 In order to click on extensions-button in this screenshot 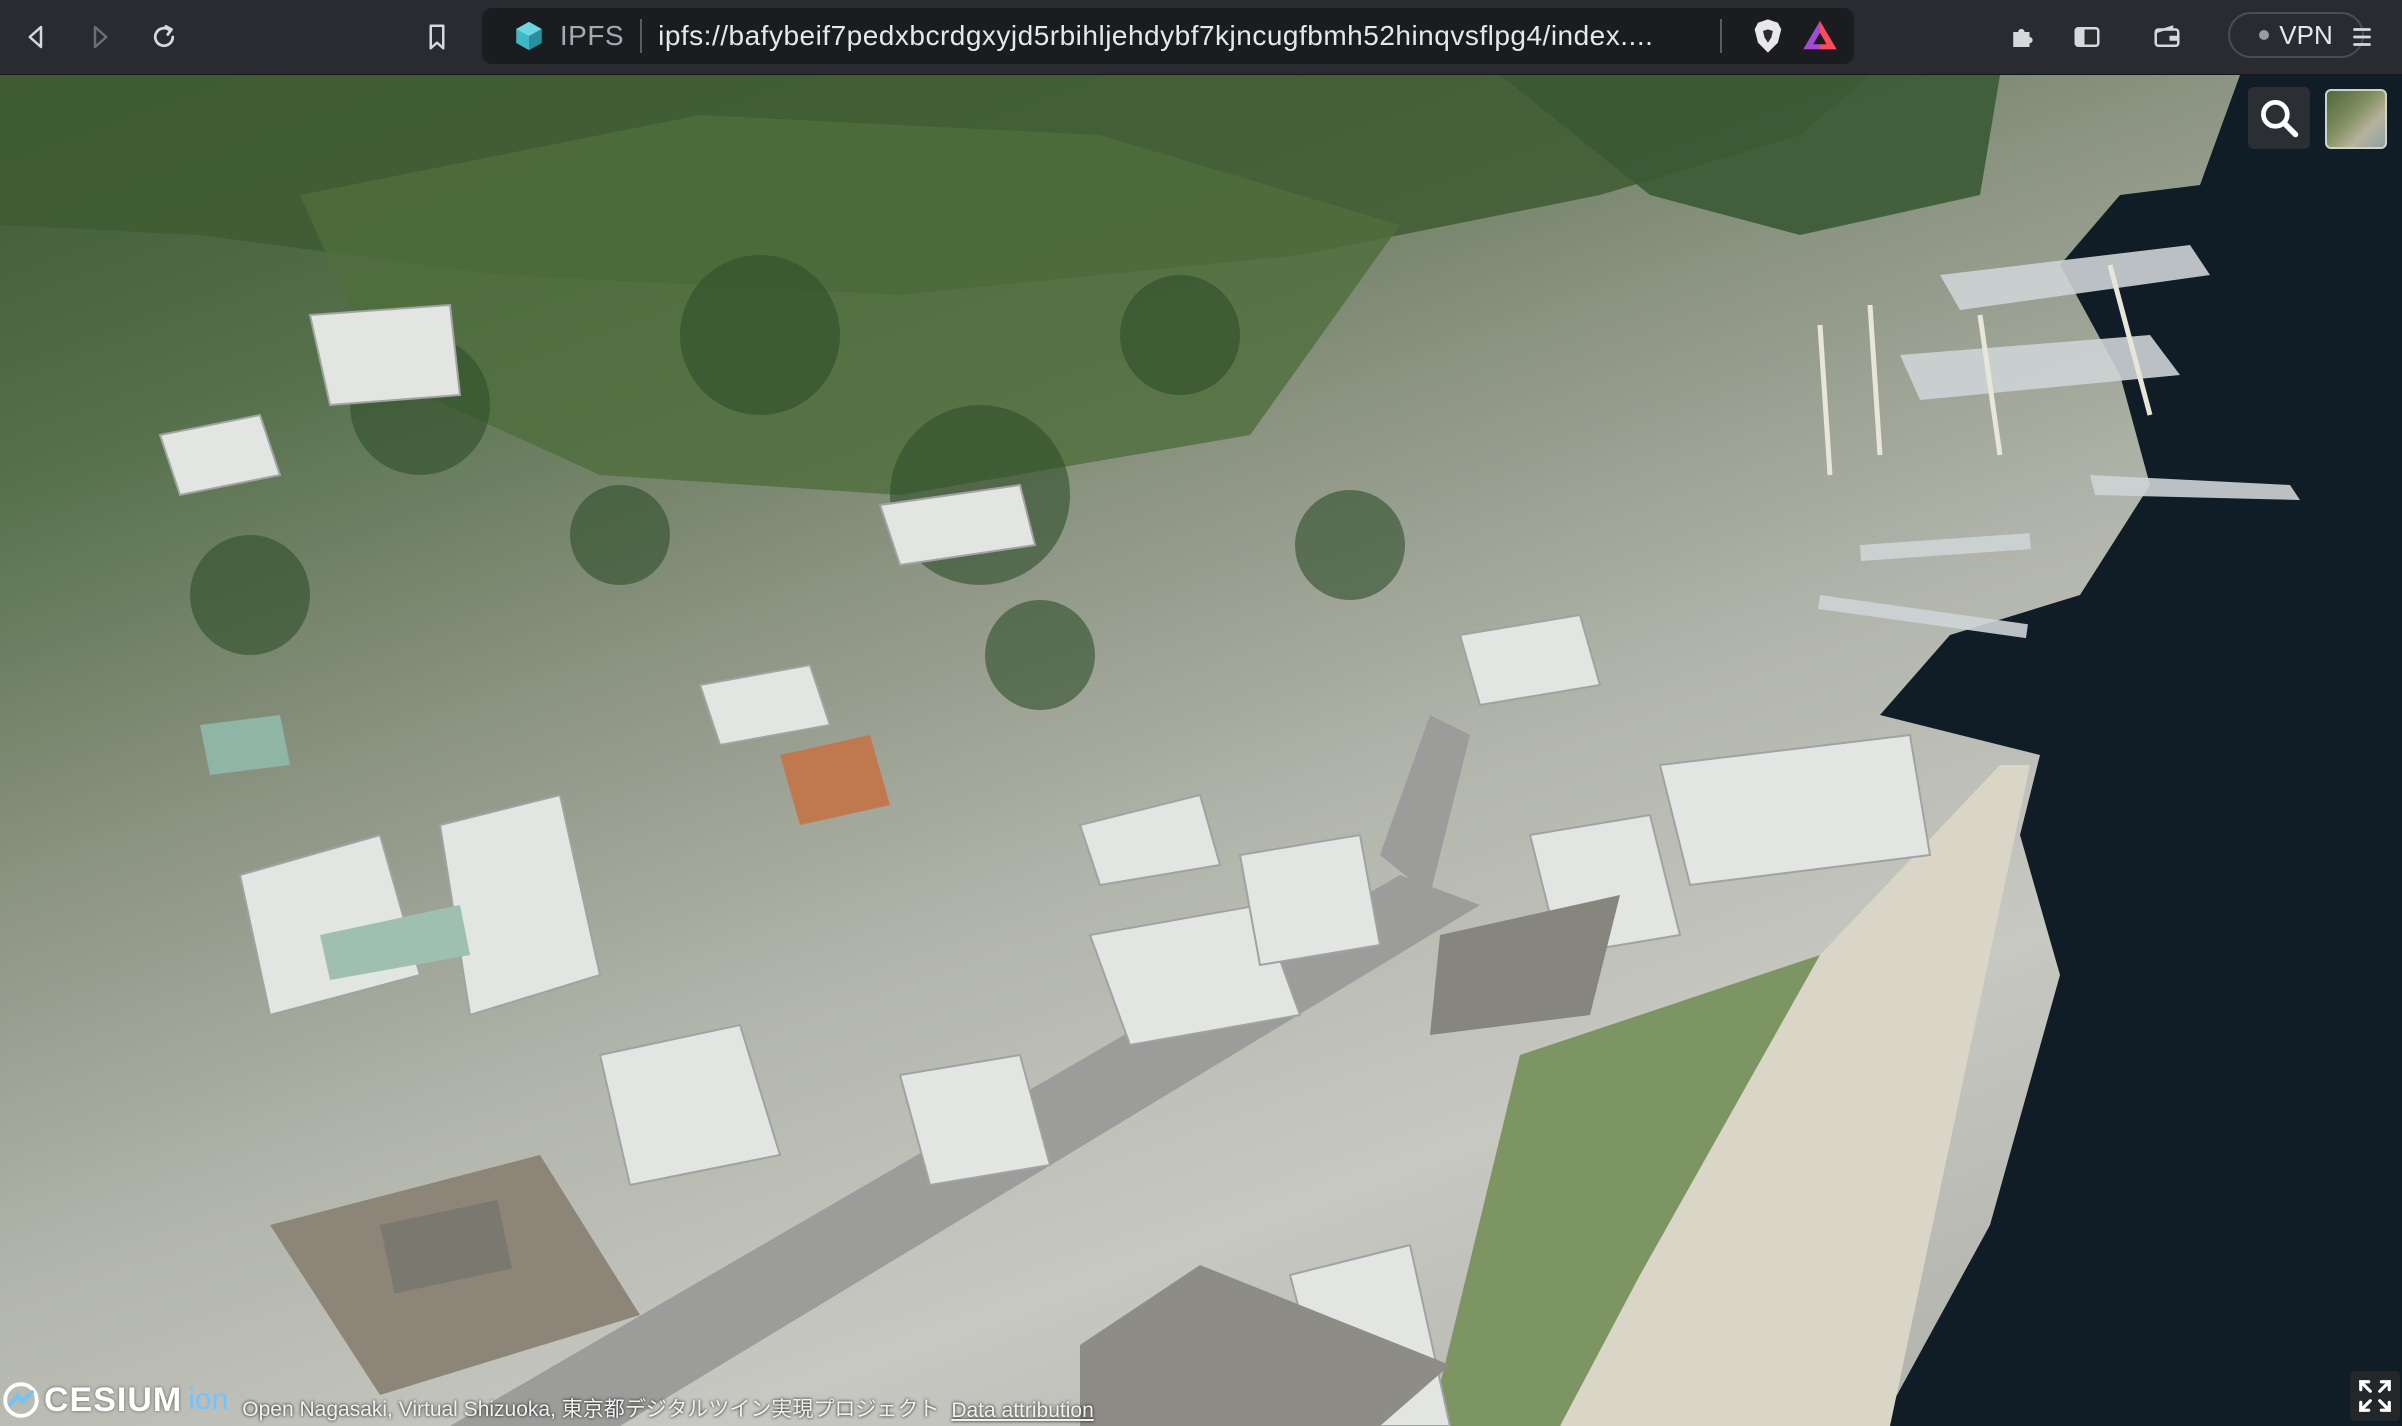, I will do `click(2022, 37)`.